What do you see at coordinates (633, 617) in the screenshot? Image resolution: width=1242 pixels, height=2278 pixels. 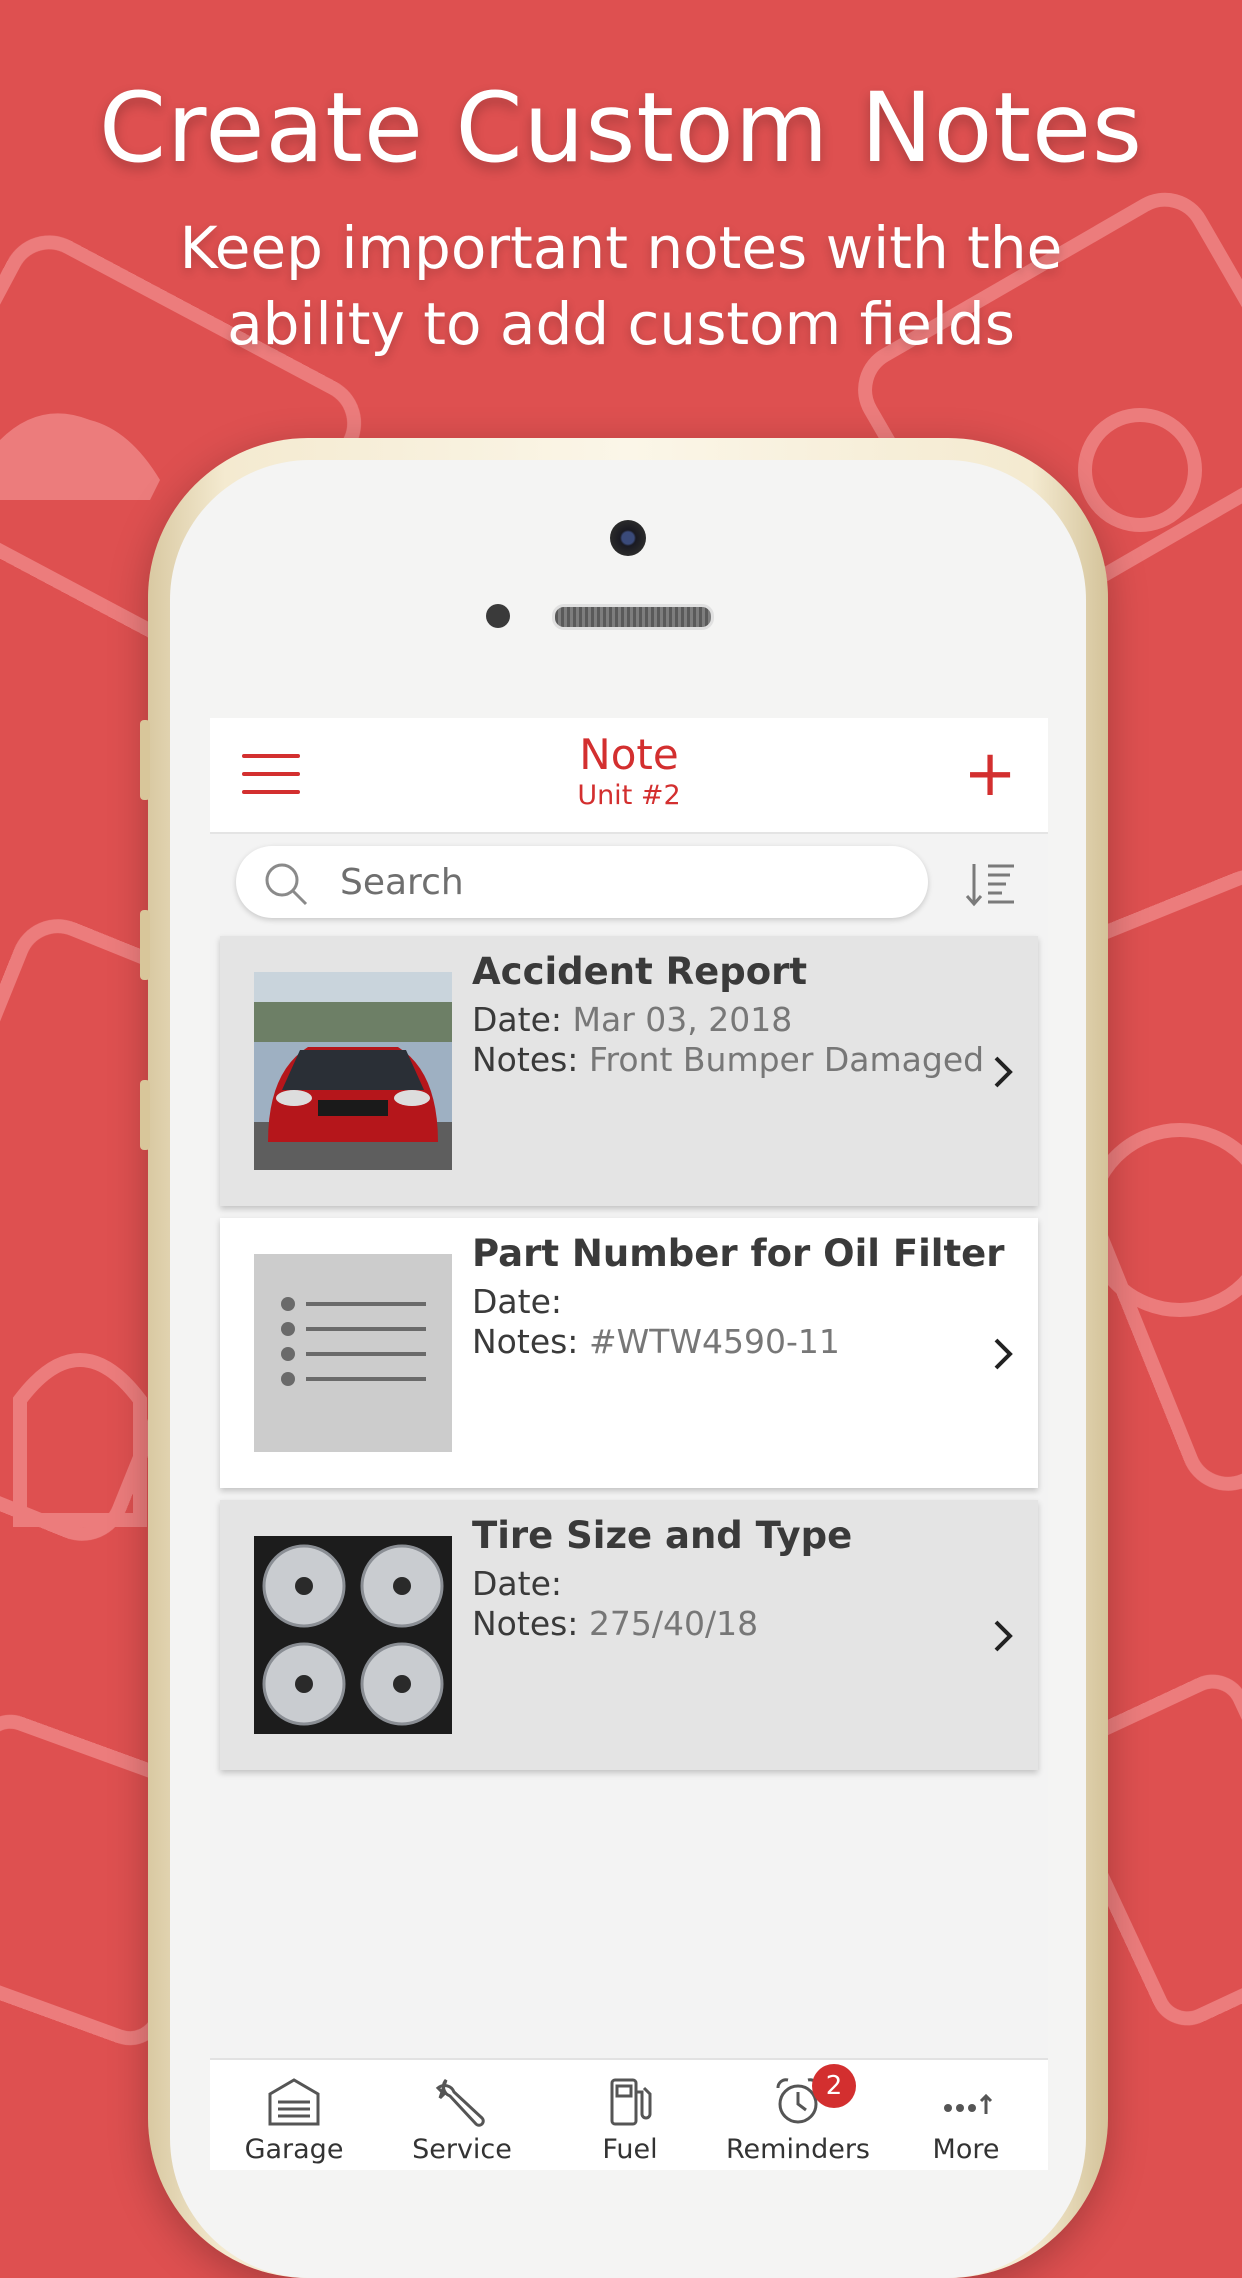 I see `earpiece-speaker` at bounding box center [633, 617].